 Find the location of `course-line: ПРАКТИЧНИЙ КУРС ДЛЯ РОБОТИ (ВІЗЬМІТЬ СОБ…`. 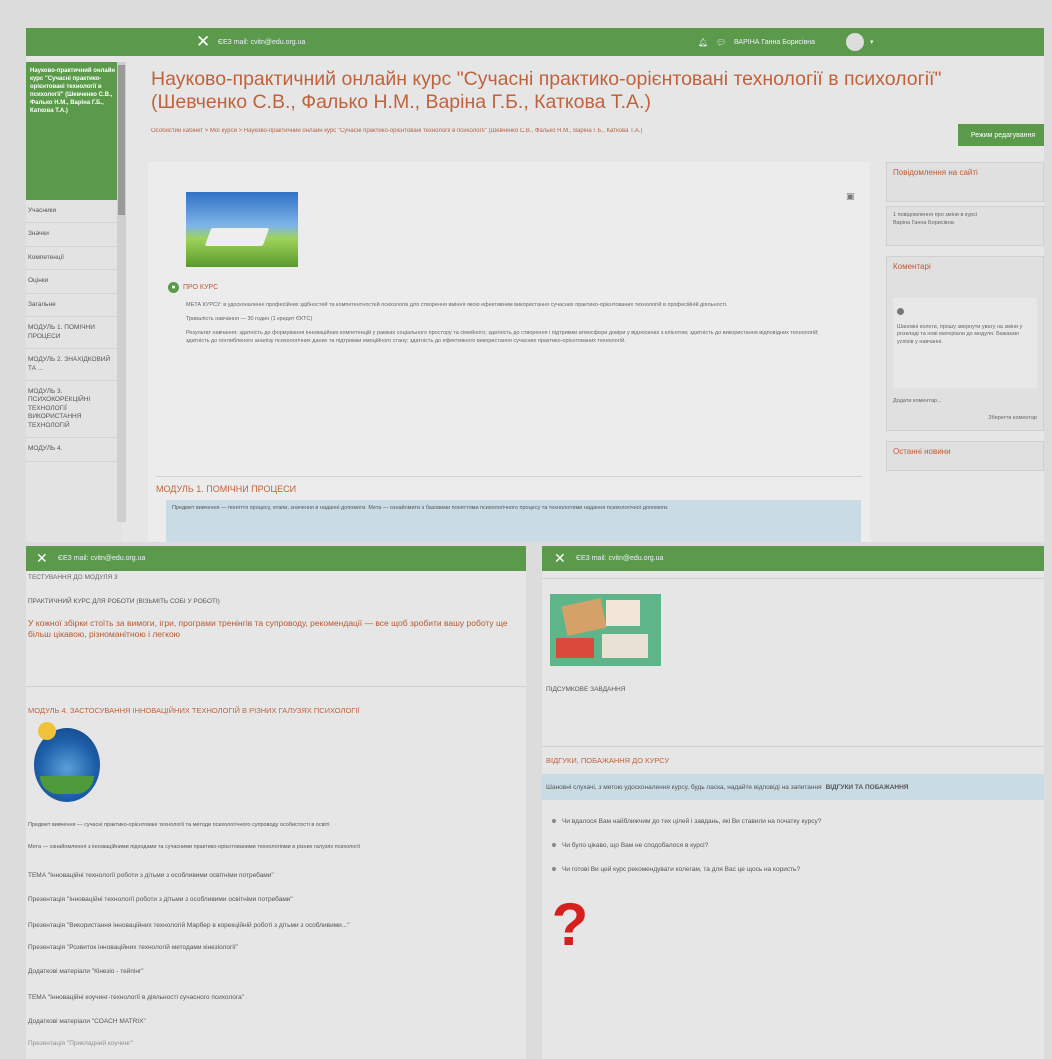

course-line: ПРАКТИЧНИЙ КУРС ДЛЯ РОБОТИ (ВІЗЬМІТЬ СОБ… is located at coordinates (124, 601).